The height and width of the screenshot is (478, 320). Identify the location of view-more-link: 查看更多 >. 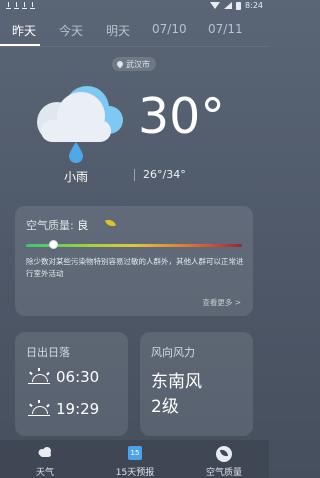
(221, 302).